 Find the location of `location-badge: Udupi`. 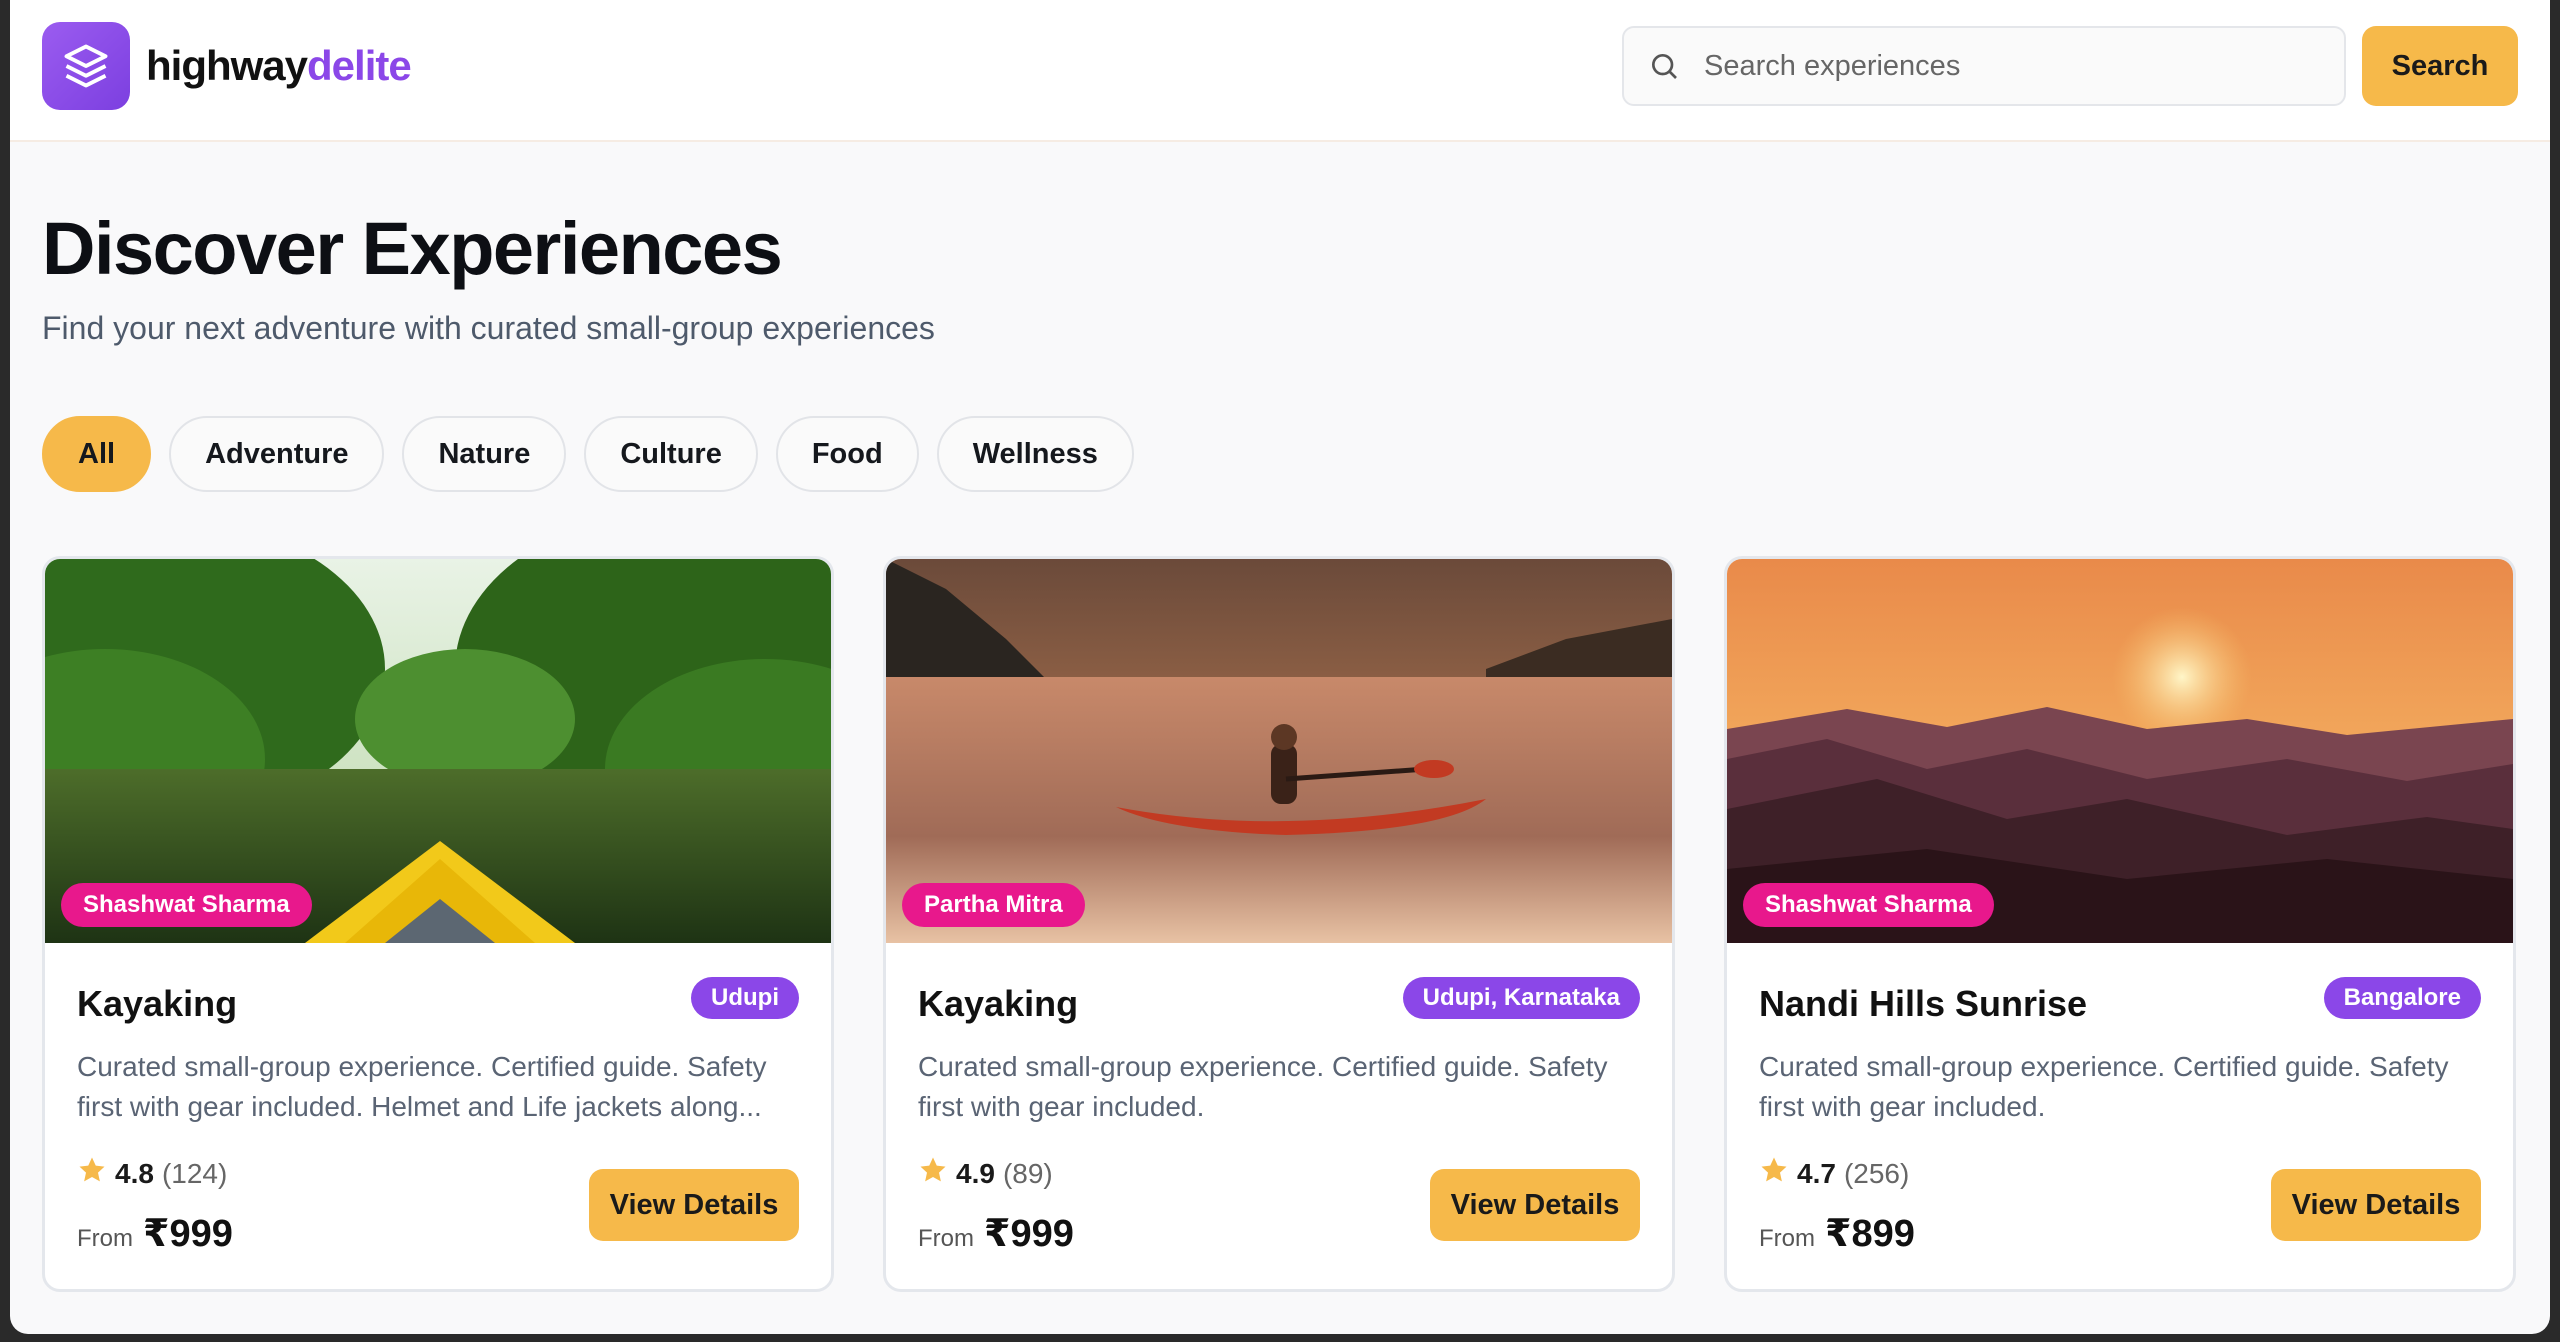

location-badge: Udupi is located at coordinates (745, 998).